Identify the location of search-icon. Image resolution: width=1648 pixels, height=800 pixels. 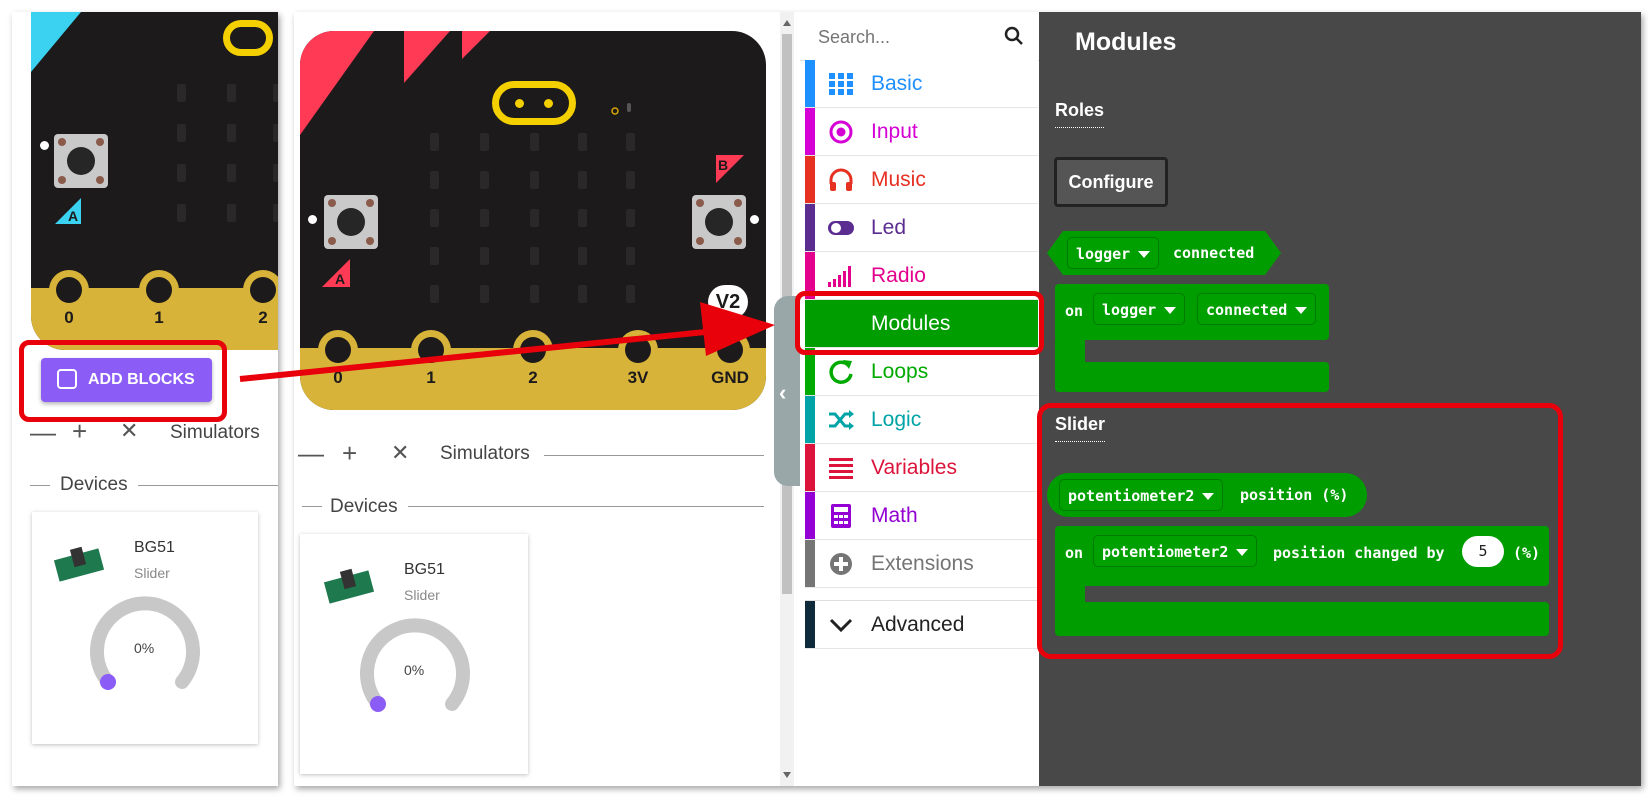
(1014, 36).